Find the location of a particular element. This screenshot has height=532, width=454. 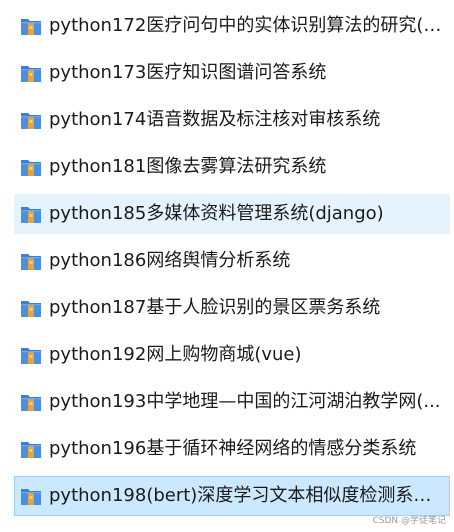

folder-name: python196基于循环神经网络的情感分类系统 is located at coordinates (233, 448).